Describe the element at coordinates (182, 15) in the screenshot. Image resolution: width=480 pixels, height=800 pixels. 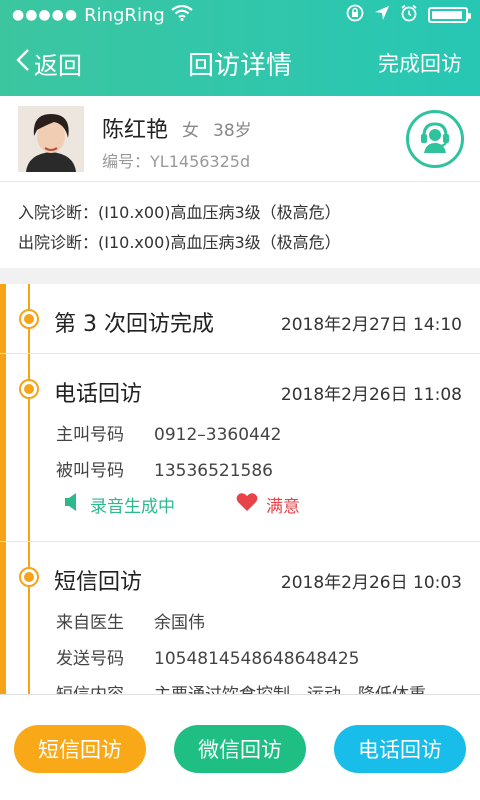
I see `wifi-icon` at that location.